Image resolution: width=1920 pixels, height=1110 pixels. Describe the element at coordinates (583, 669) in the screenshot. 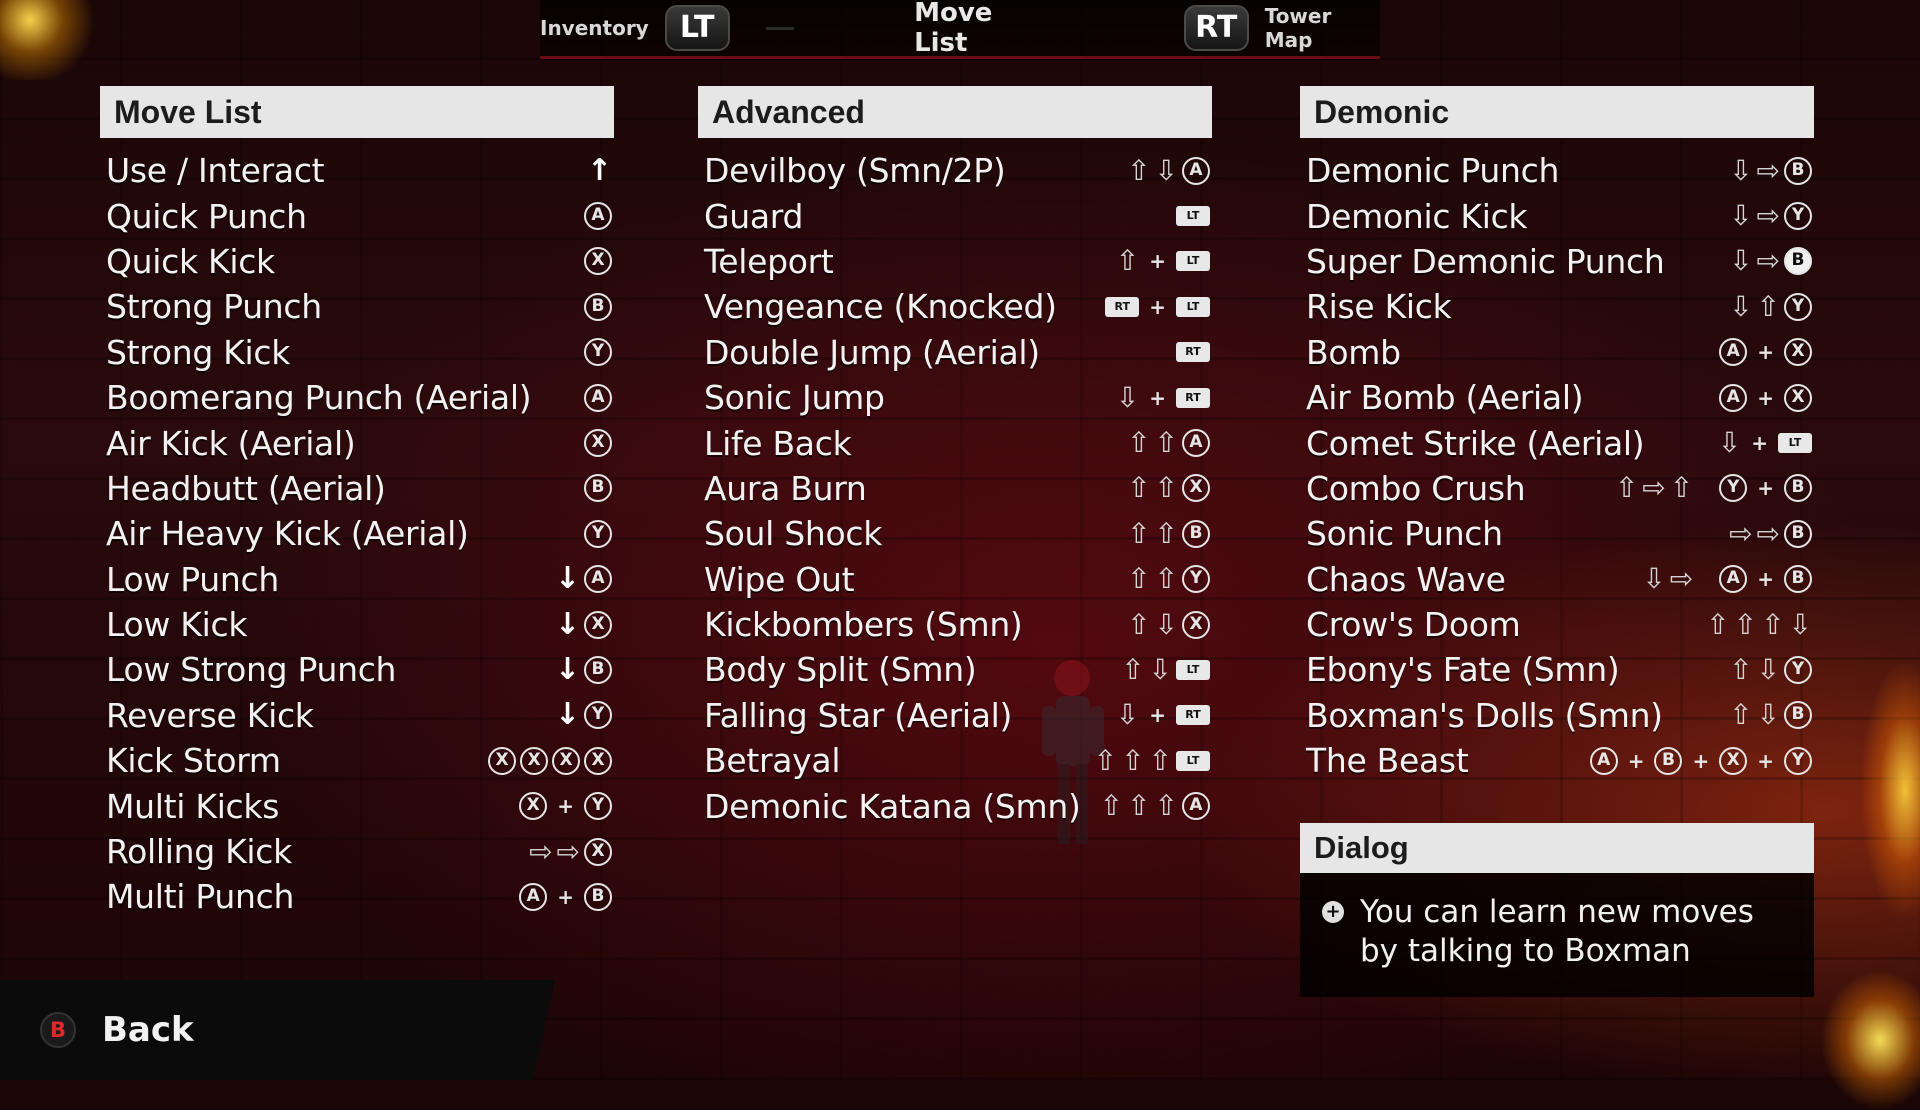

I see `move-inputs: ↓ B` at that location.